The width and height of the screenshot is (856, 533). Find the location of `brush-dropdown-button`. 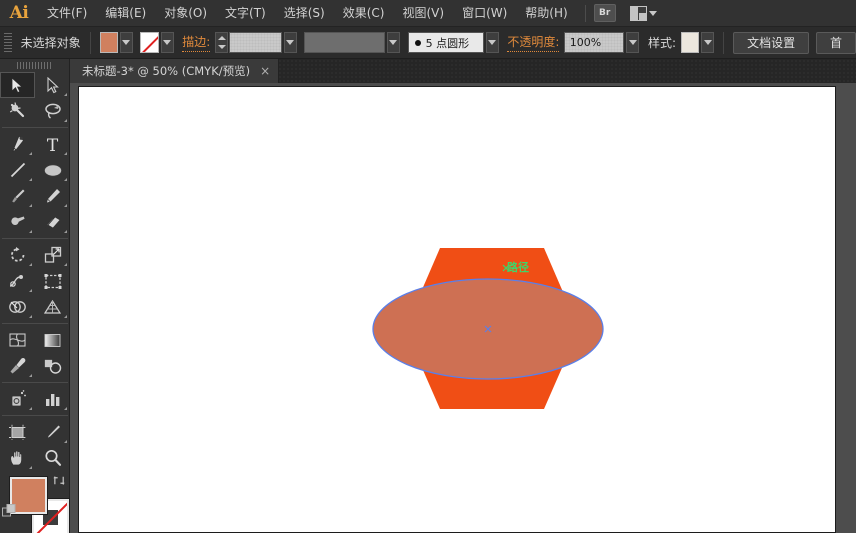

brush-dropdown-button is located at coordinates (492, 42).